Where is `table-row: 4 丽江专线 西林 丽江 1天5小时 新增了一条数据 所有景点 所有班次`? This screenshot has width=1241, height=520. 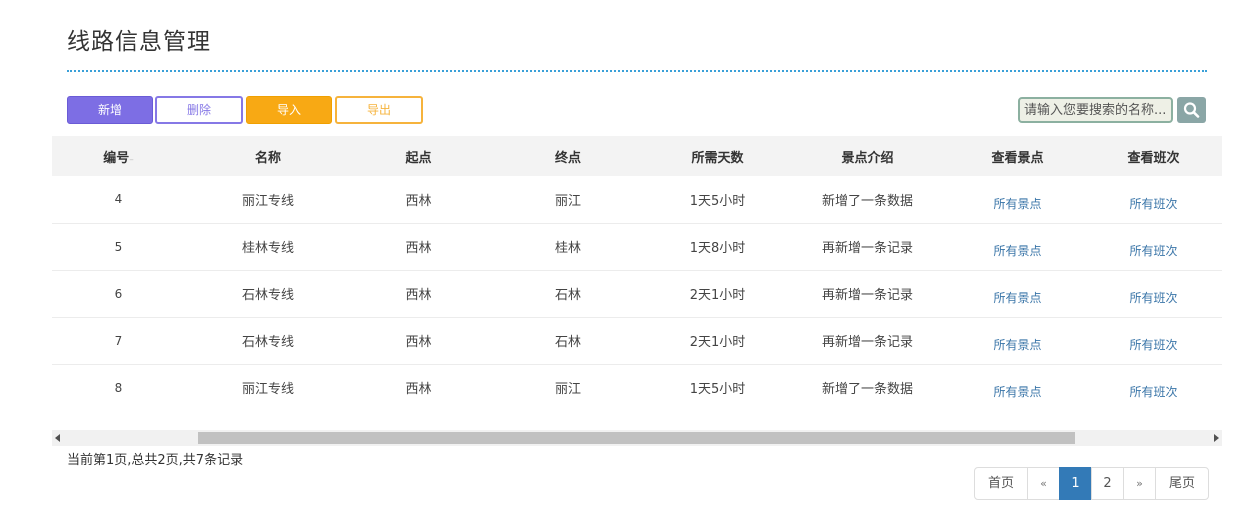 table-row: 4 丽江专线 西林 丽江 1天5小时 新增了一条数据 所有景点 所有班次 is located at coordinates (637, 199).